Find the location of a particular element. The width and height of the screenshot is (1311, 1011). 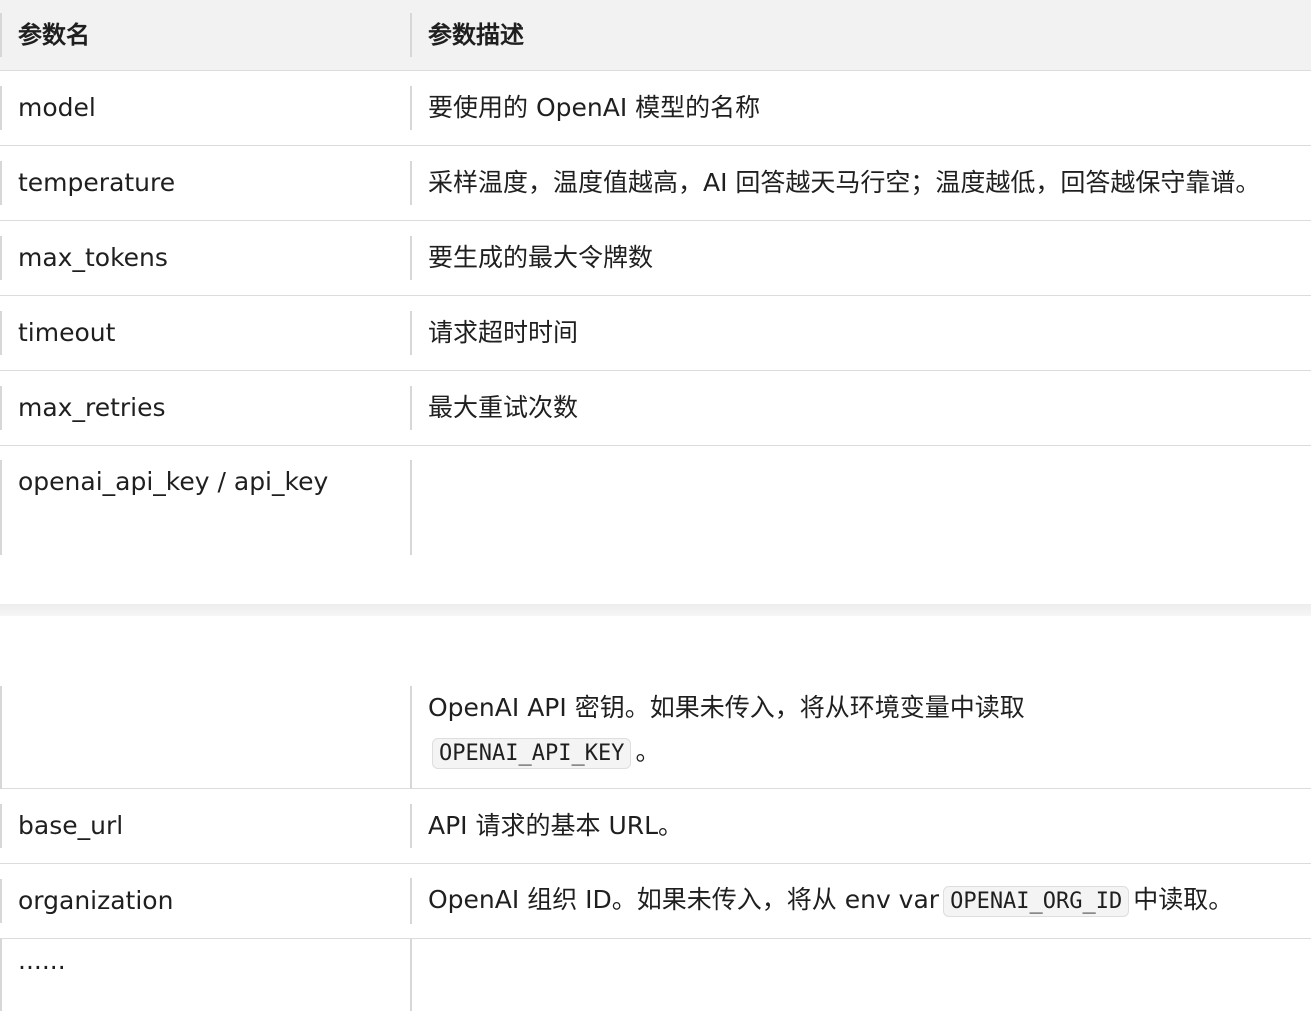

param-desc: 要生成的最大令牌数 is located at coordinates (860, 258).